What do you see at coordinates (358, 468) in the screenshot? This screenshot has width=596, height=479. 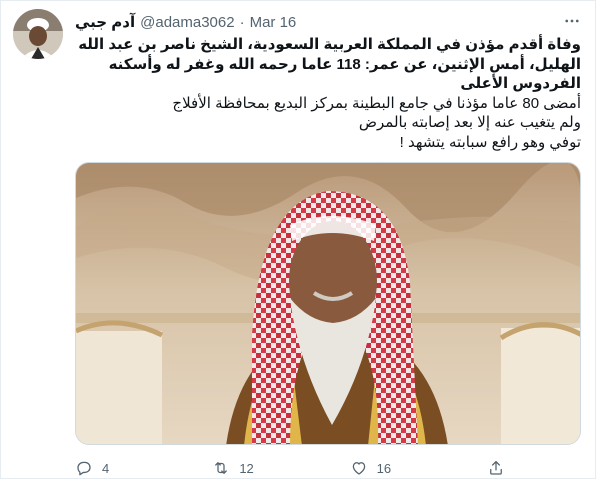 I see `heart-icon` at bounding box center [358, 468].